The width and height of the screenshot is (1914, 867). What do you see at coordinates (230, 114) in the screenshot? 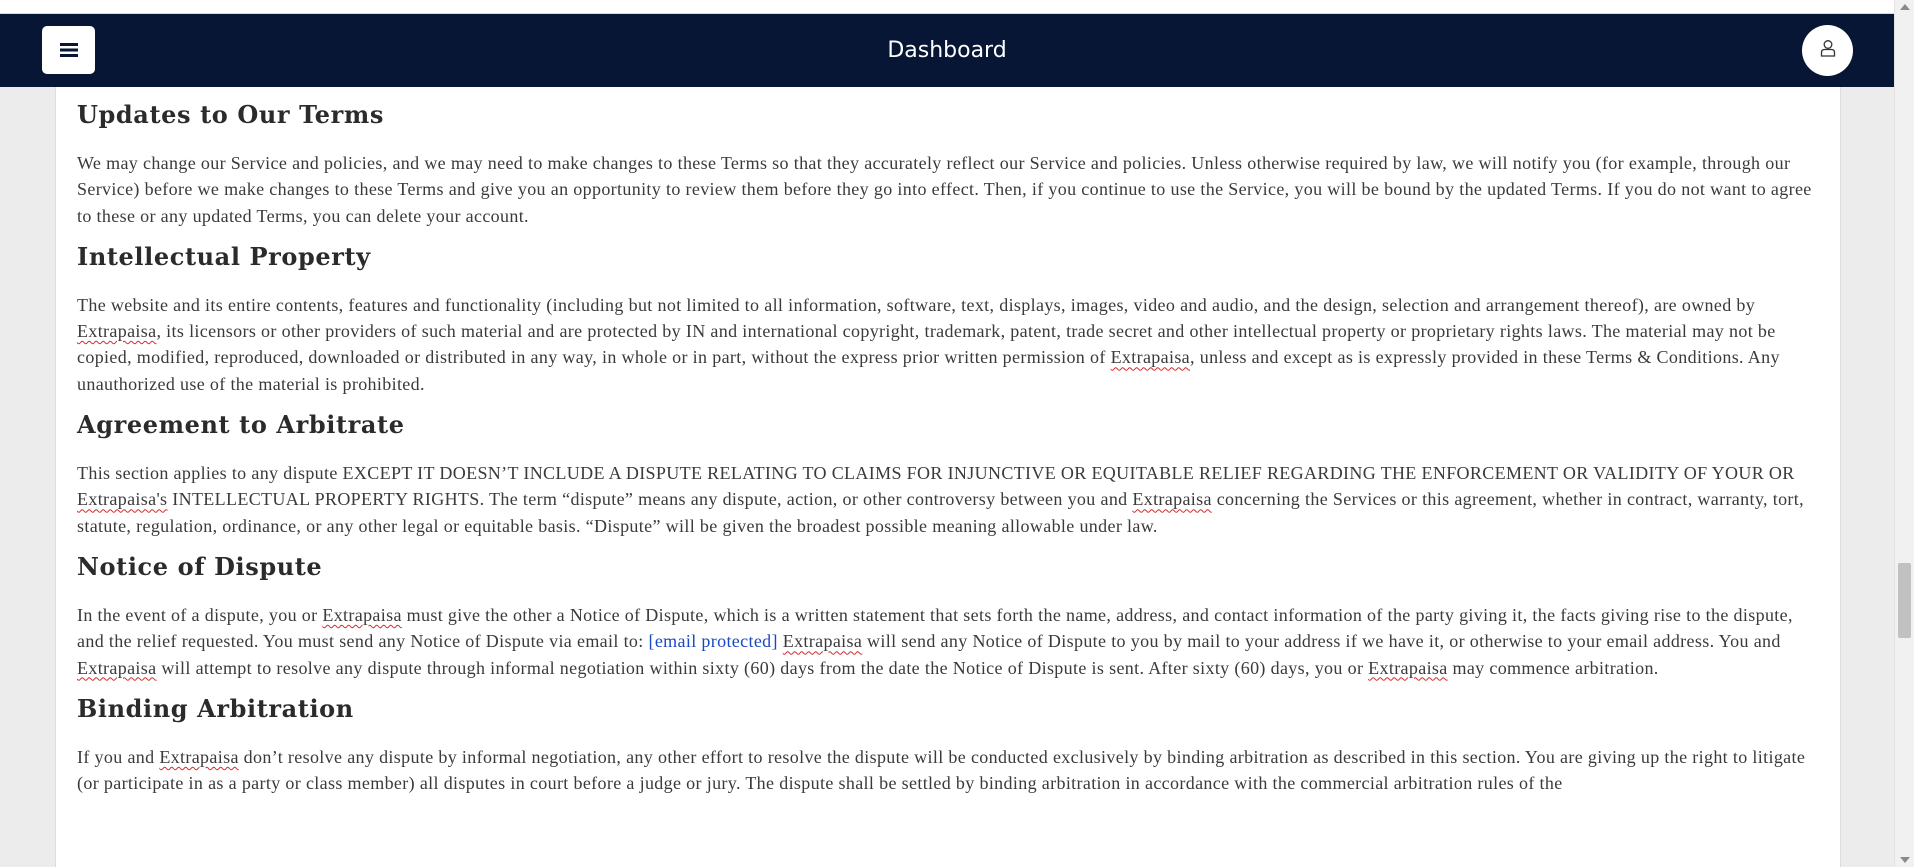
I see `section-heading-updates: Updates to Our Terms` at bounding box center [230, 114].